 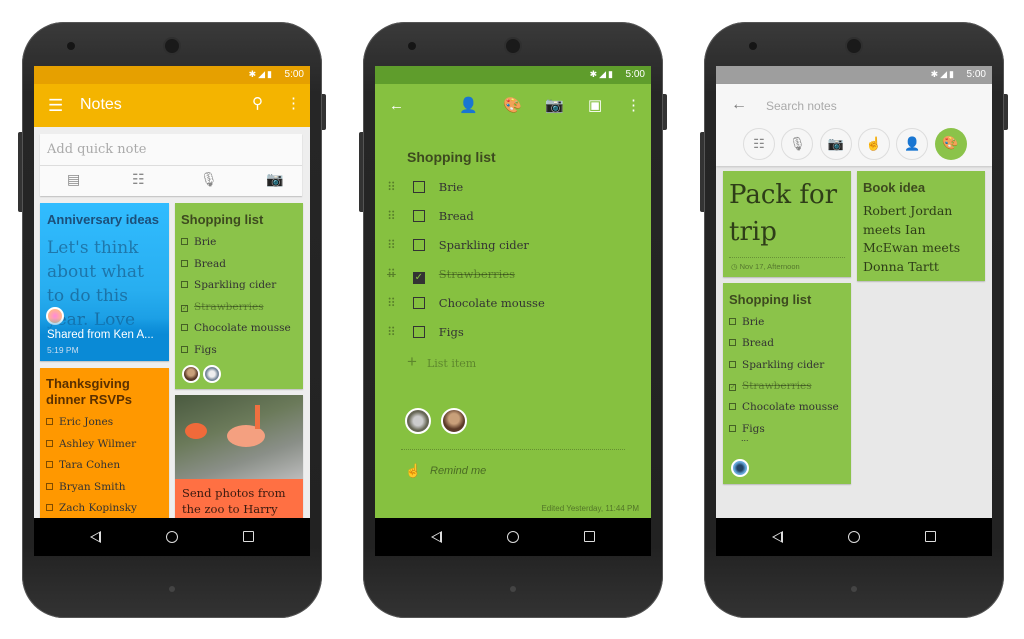 I want to click on archive-icon: ▣, so click(x=595, y=105).